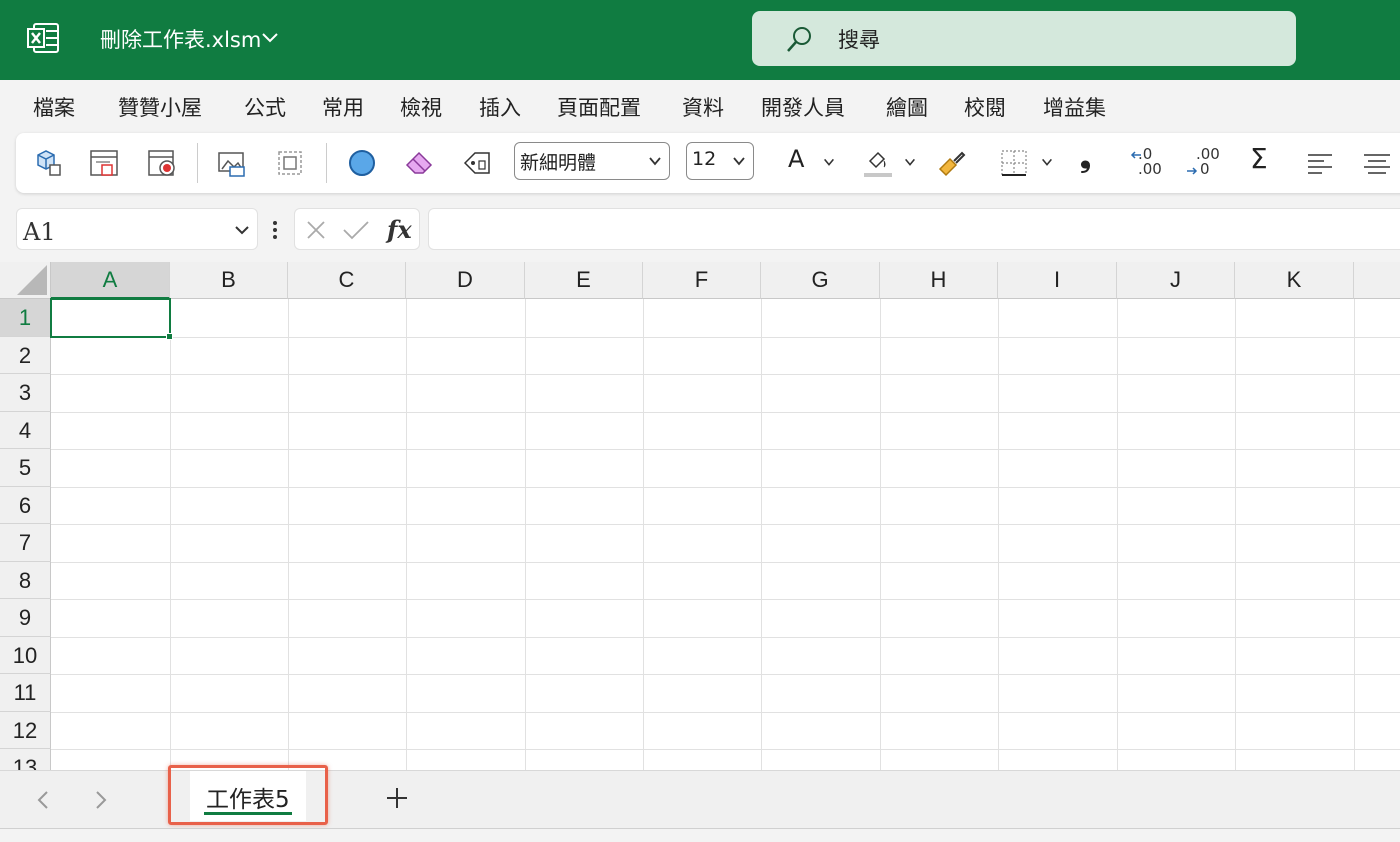 Image resolution: width=1400 pixels, height=842 pixels. Describe the element at coordinates (1377, 280) in the screenshot. I see `column-header-next` at that location.